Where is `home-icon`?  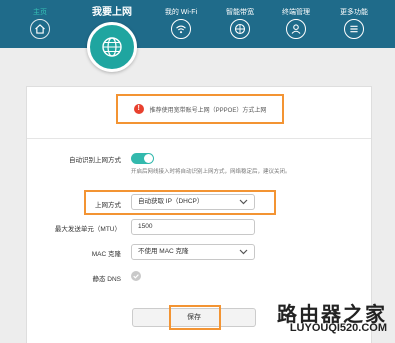
home-icon is located at coordinates (40, 29).